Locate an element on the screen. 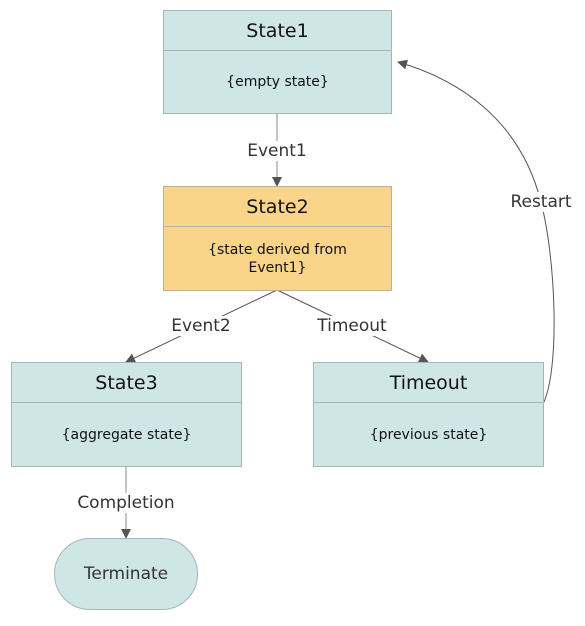  state-timeout: Timeout {previous state} is located at coordinates (428, 414).